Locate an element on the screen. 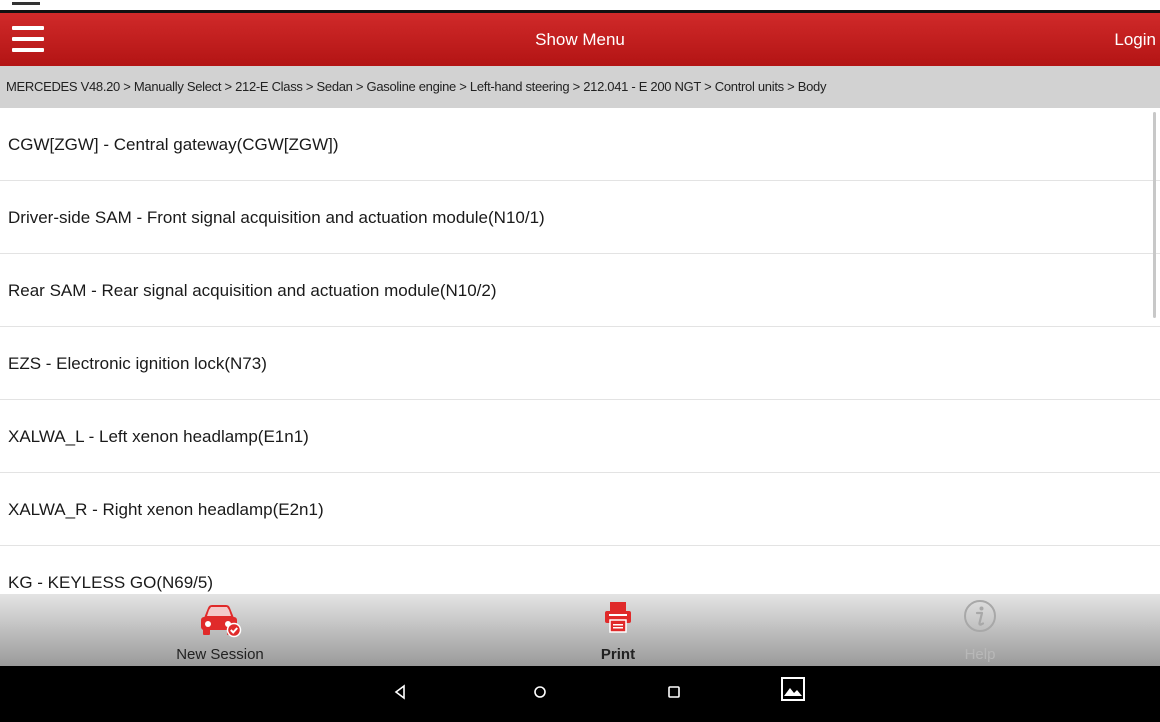  gallery-icon is located at coordinates (793, 689).